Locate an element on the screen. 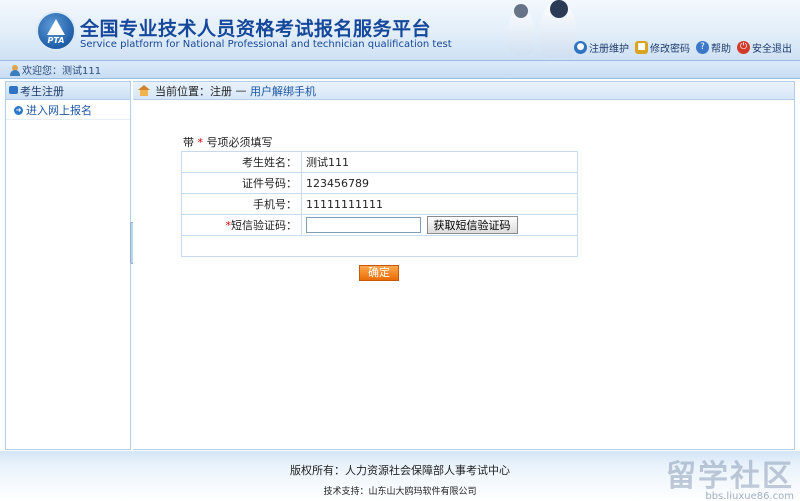 This screenshot has height=501, width=800. form-row-id: 证件号码： 123456789 is located at coordinates (379, 183).